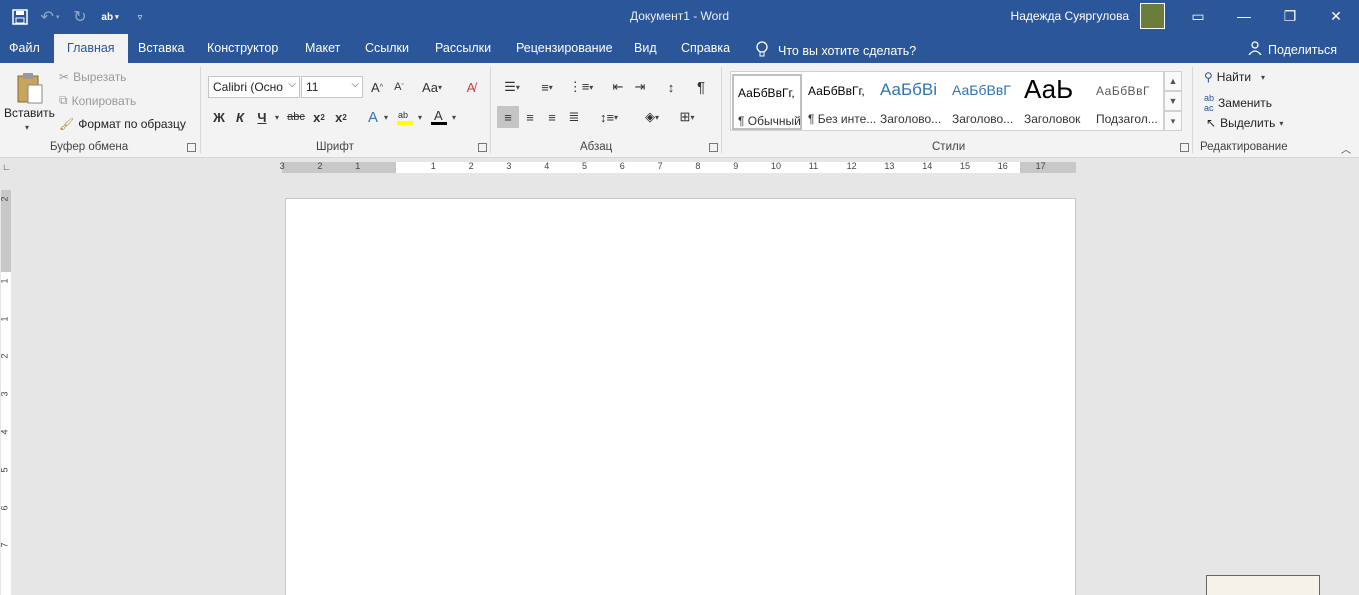 Image resolution: width=1359 pixels, height=595 pixels. What do you see at coordinates (574, 117) in the screenshot?
I see `justify-icon: ≣` at bounding box center [574, 117].